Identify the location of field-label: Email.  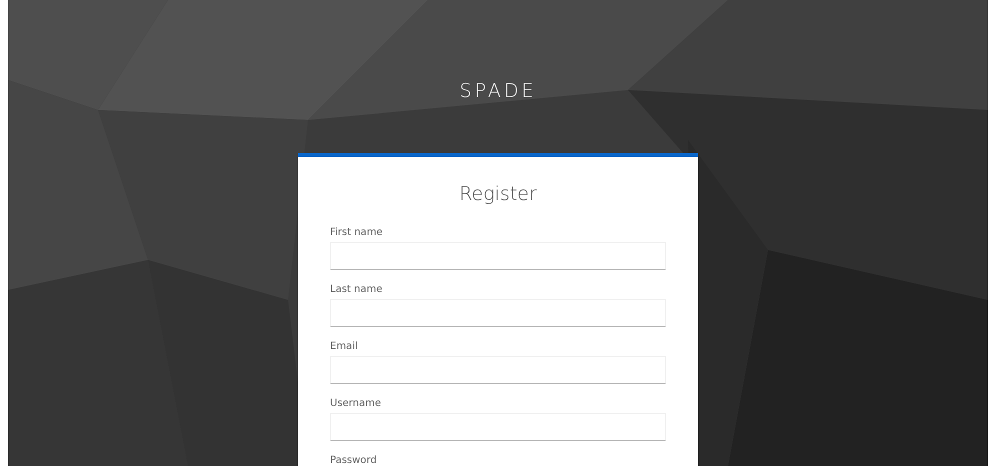
(344, 347).